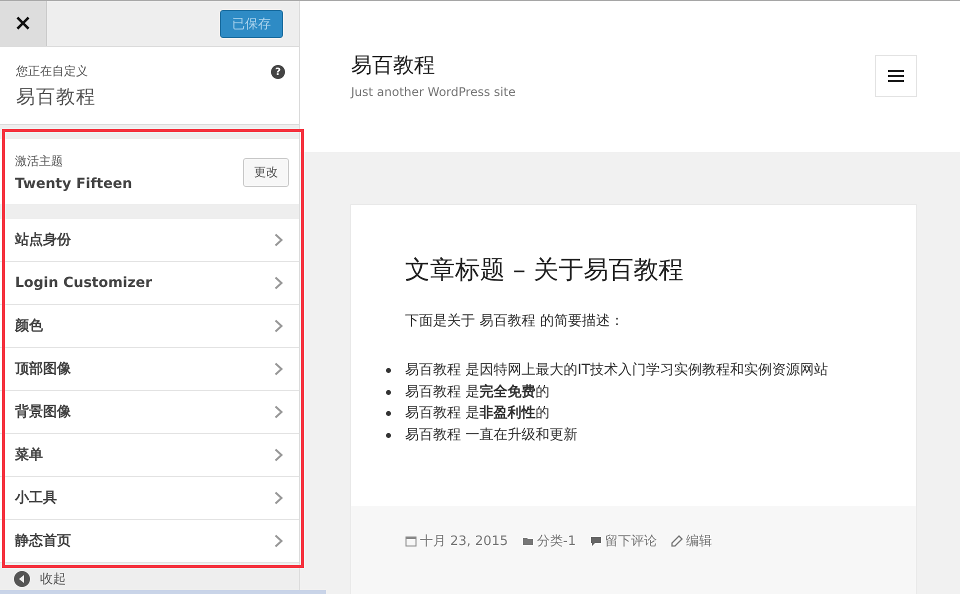  I want to click on section-item: 颜色, so click(149, 326).